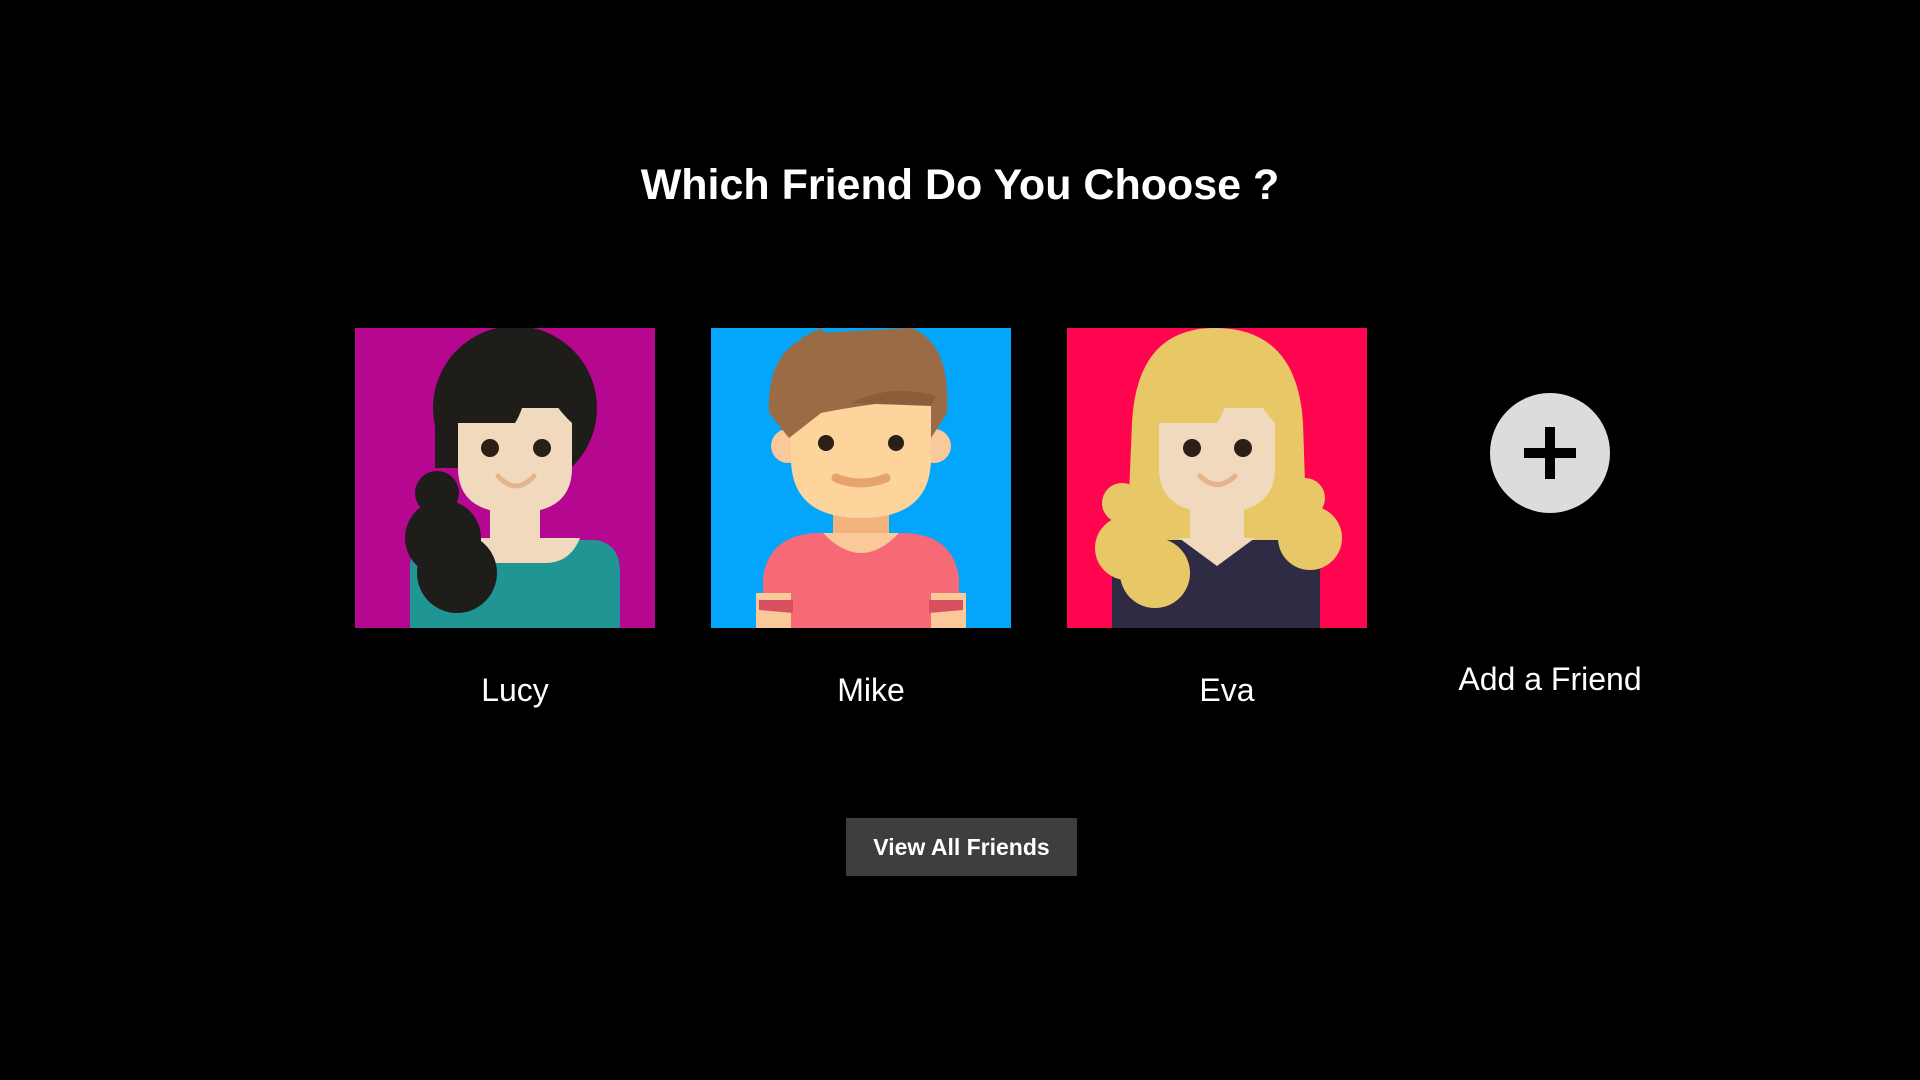 The width and height of the screenshot is (1920, 1080). What do you see at coordinates (515, 690) in the screenshot?
I see `friend-name: Lucy` at bounding box center [515, 690].